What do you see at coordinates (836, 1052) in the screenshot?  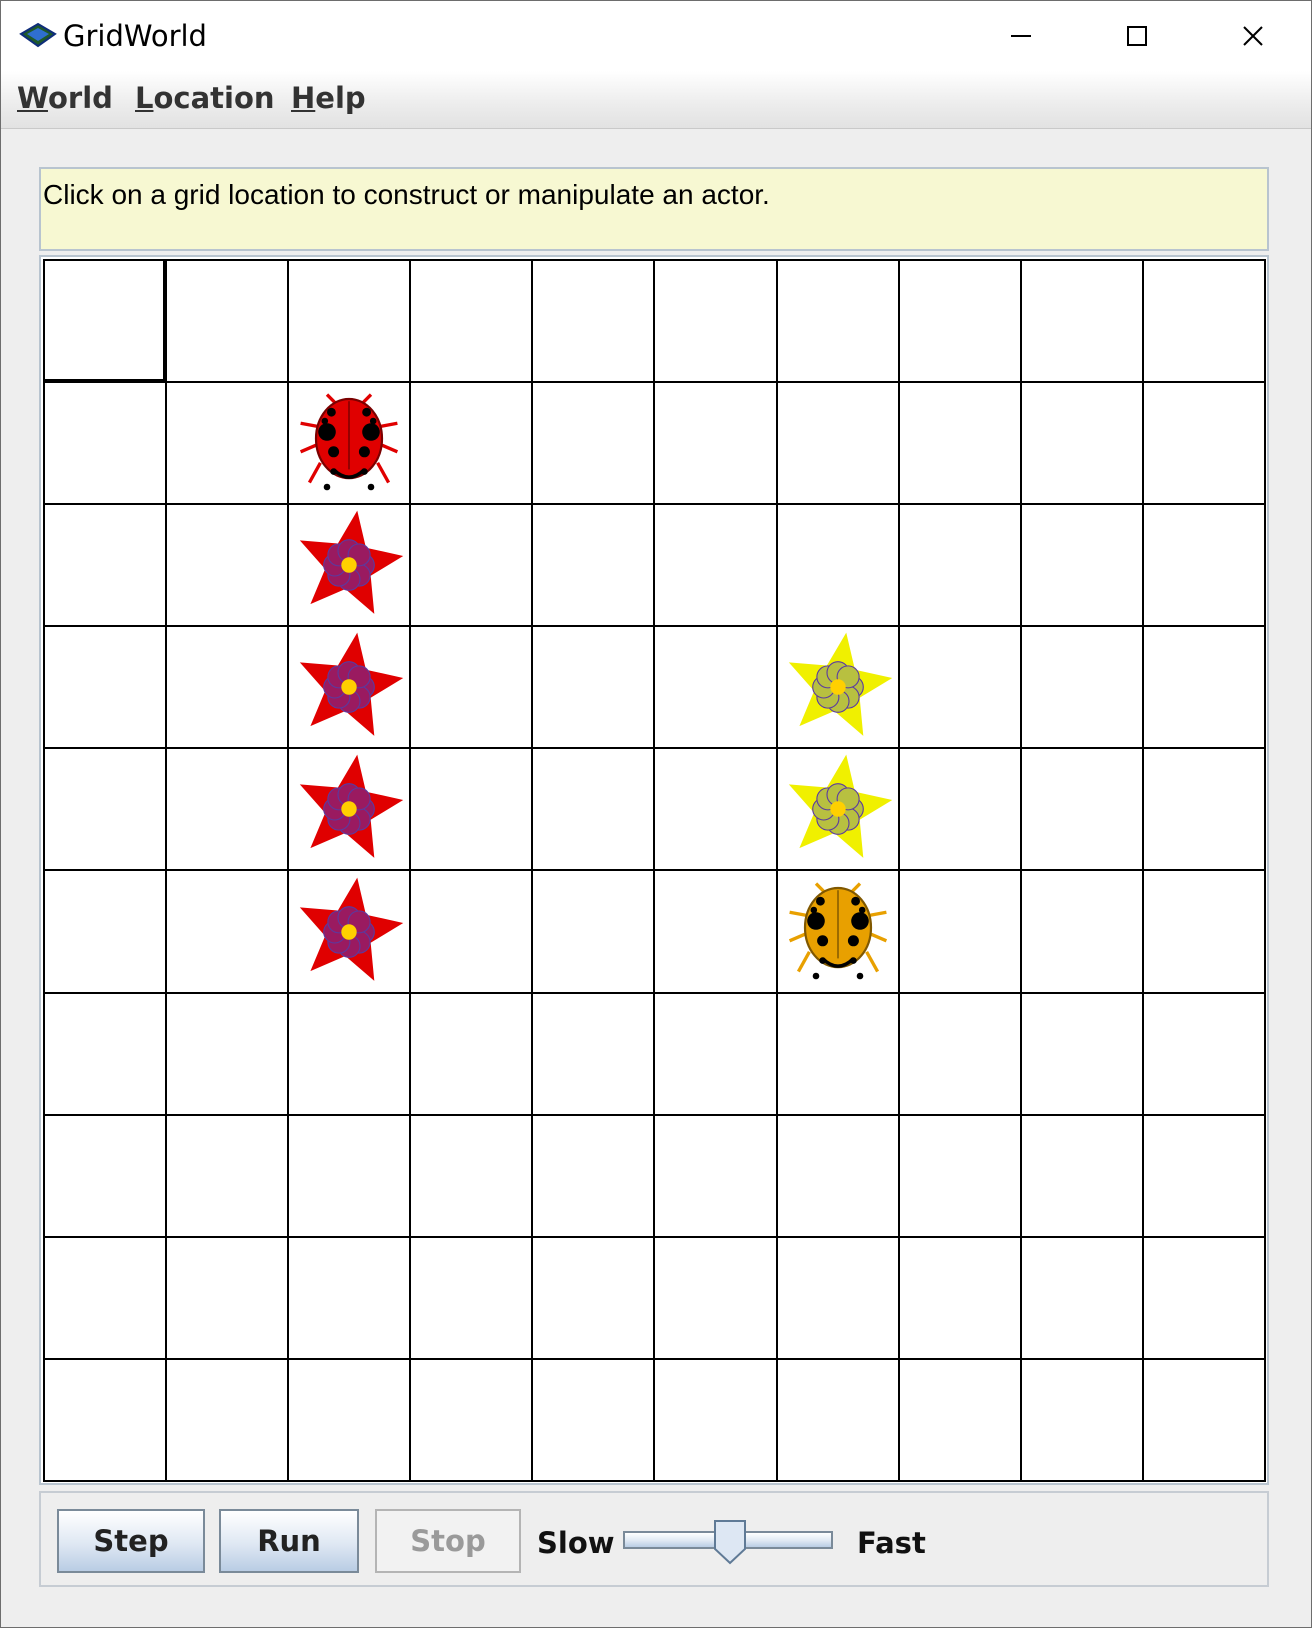 I see `grid-cell-r6-c6` at bounding box center [836, 1052].